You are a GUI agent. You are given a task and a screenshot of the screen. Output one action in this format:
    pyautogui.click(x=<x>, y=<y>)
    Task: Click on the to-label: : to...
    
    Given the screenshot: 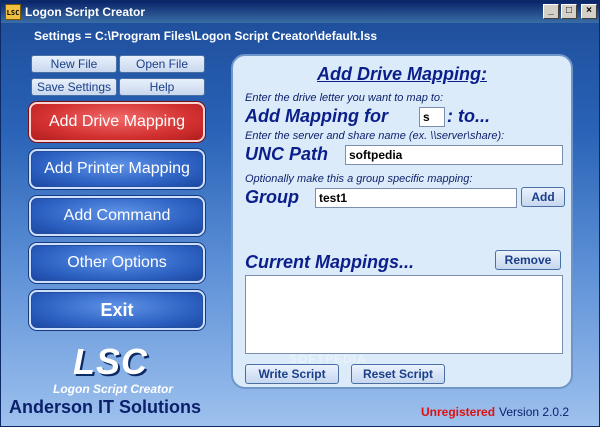 What is the action you would take?
    pyautogui.click(x=468, y=116)
    